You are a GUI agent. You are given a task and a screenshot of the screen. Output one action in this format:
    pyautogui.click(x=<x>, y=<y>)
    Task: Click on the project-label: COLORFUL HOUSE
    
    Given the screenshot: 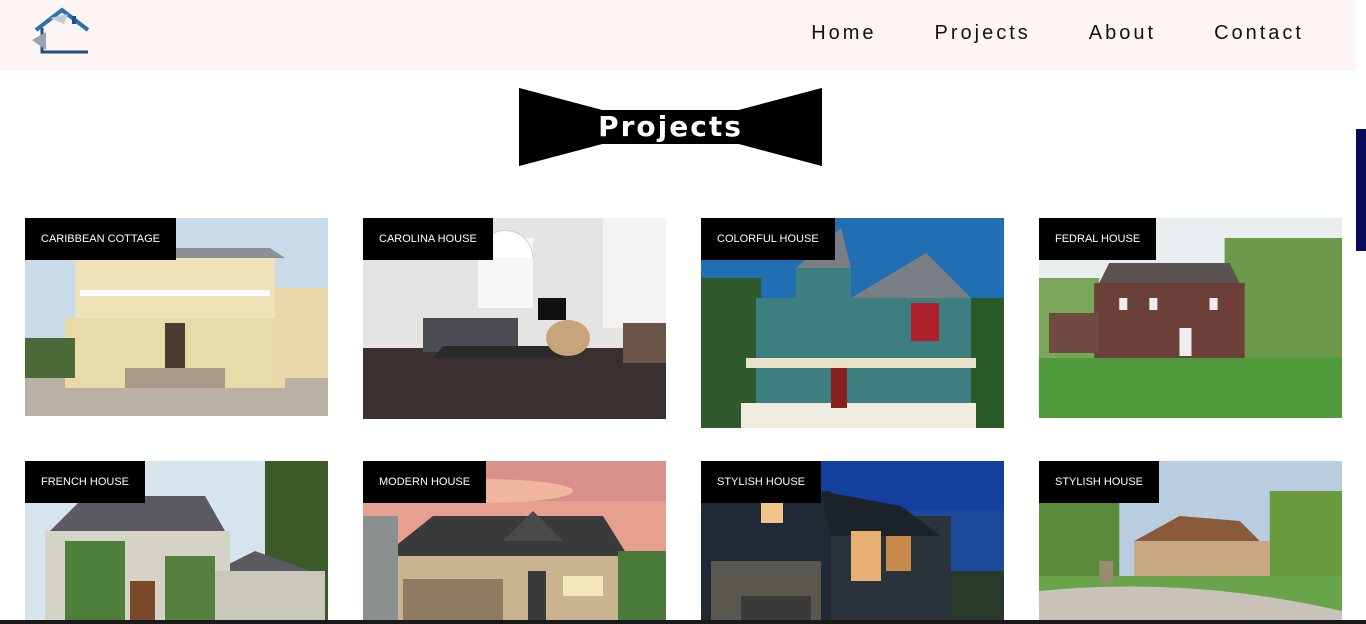 What is the action you would take?
    pyautogui.click(x=768, y=239)
    